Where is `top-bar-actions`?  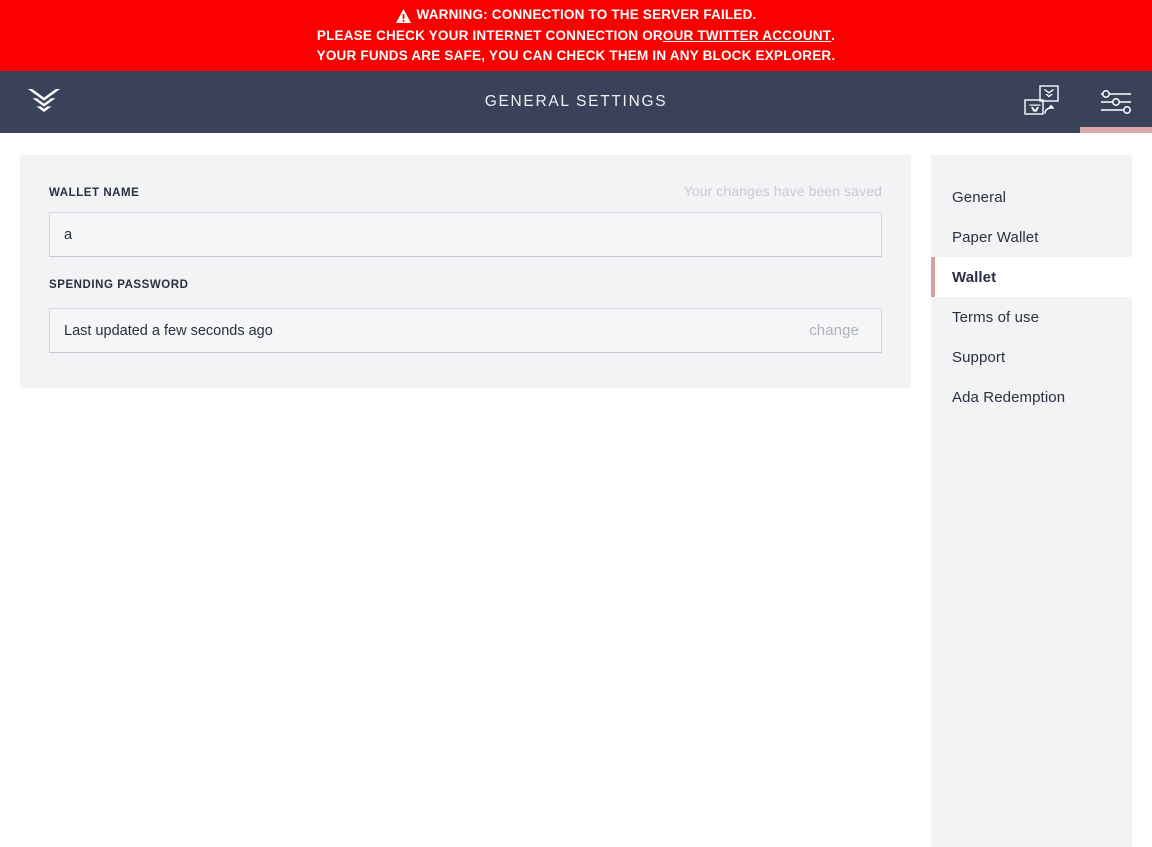 top-bar-actions is located at coordinates (1080, 102).